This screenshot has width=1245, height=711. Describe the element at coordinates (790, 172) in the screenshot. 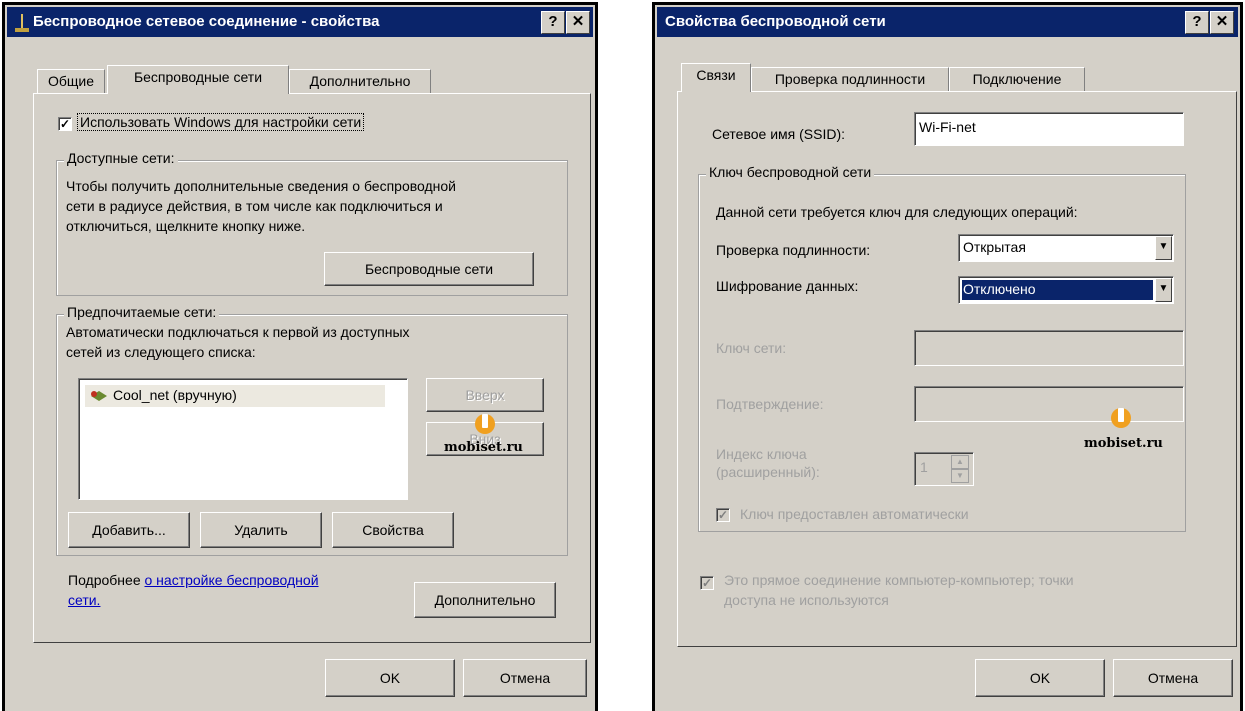

I see `wireless-key-legend: Ключ беспроводной сети` at that location.